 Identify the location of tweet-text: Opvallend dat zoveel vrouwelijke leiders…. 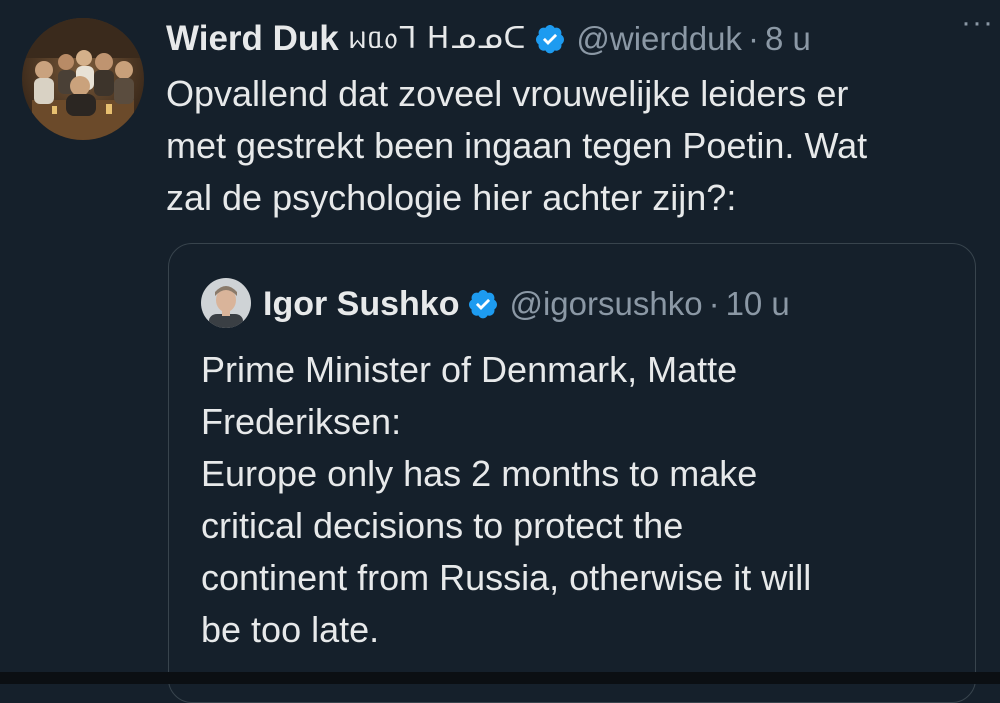
(517, 145).